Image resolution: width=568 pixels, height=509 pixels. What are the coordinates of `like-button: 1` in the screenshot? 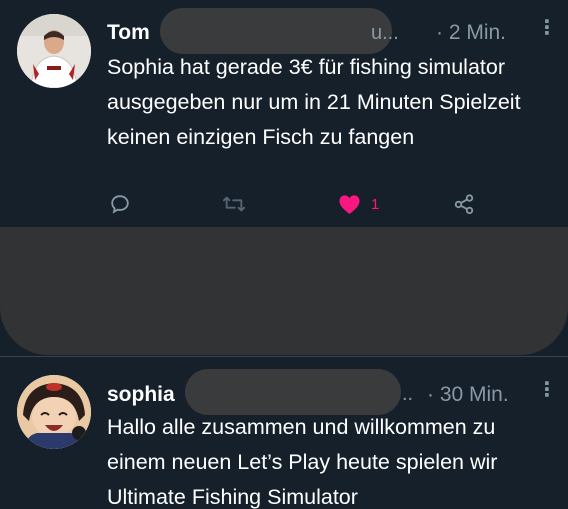 It's located at (358, 204).